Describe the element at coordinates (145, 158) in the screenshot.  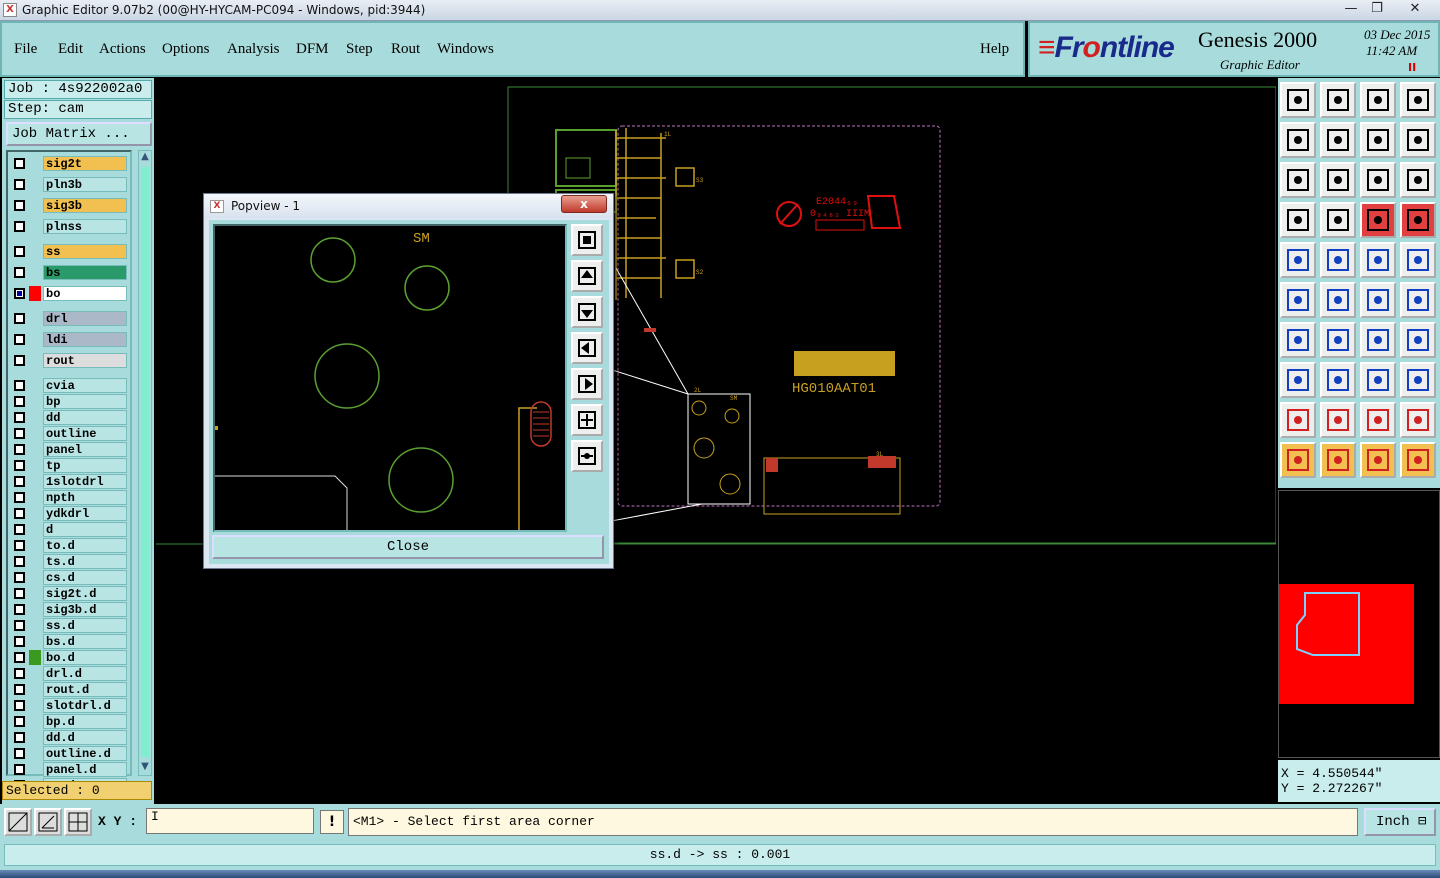
I see `scroll-up-icon: ▲` at that location.